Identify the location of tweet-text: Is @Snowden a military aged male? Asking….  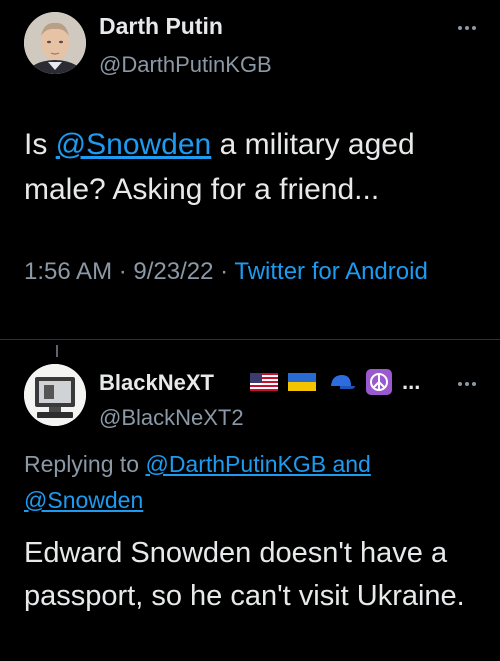
(259, 167).